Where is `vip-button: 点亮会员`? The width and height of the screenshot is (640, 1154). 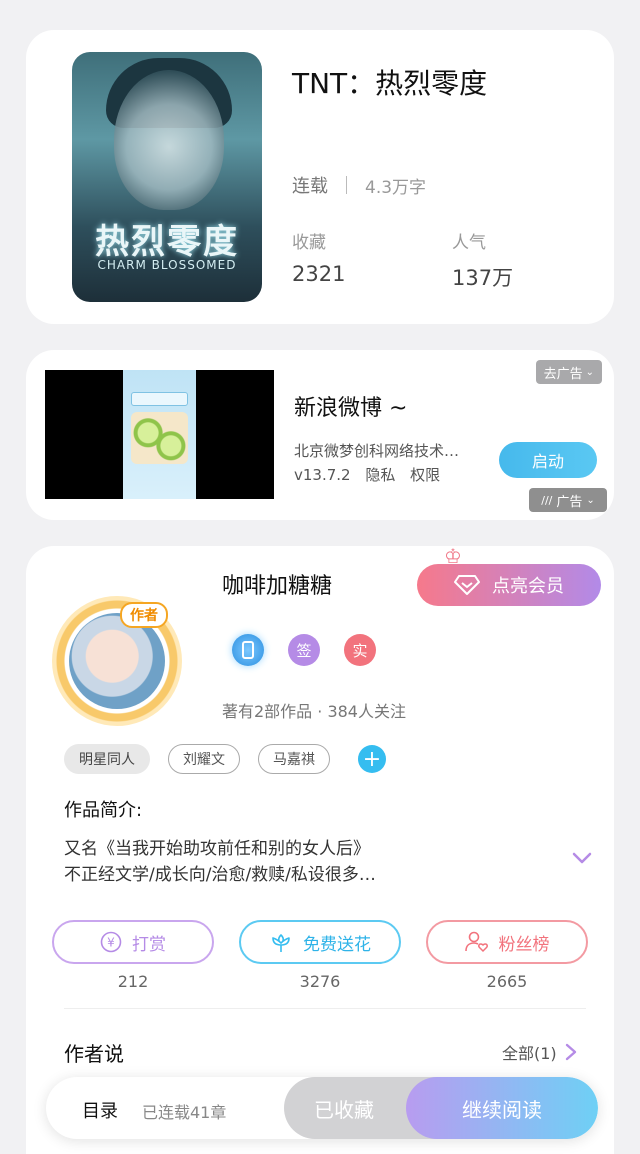
vip-button: 点亮会员 is located at coordinates (509, 585).